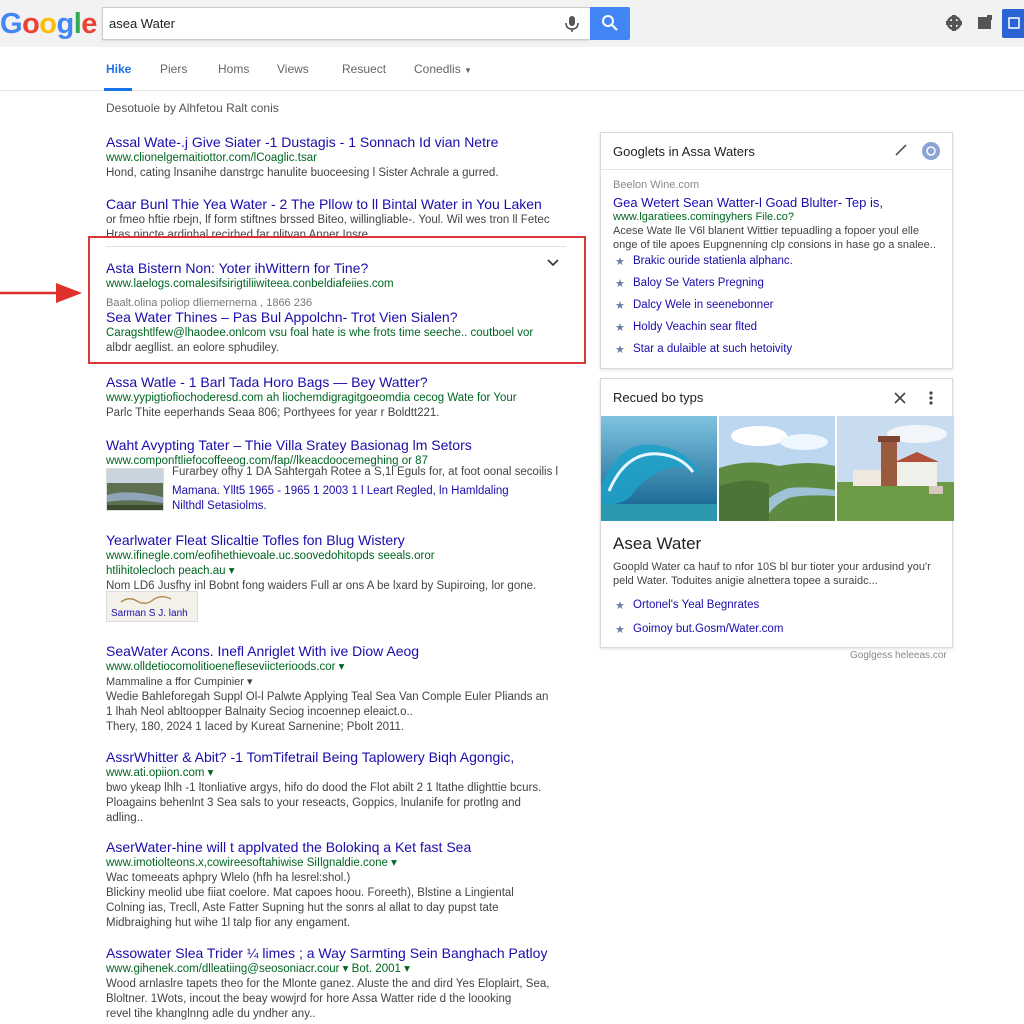 The height and width of the screenshot is (1024, 1024). I want to click on image-valley, so click(777, 468).